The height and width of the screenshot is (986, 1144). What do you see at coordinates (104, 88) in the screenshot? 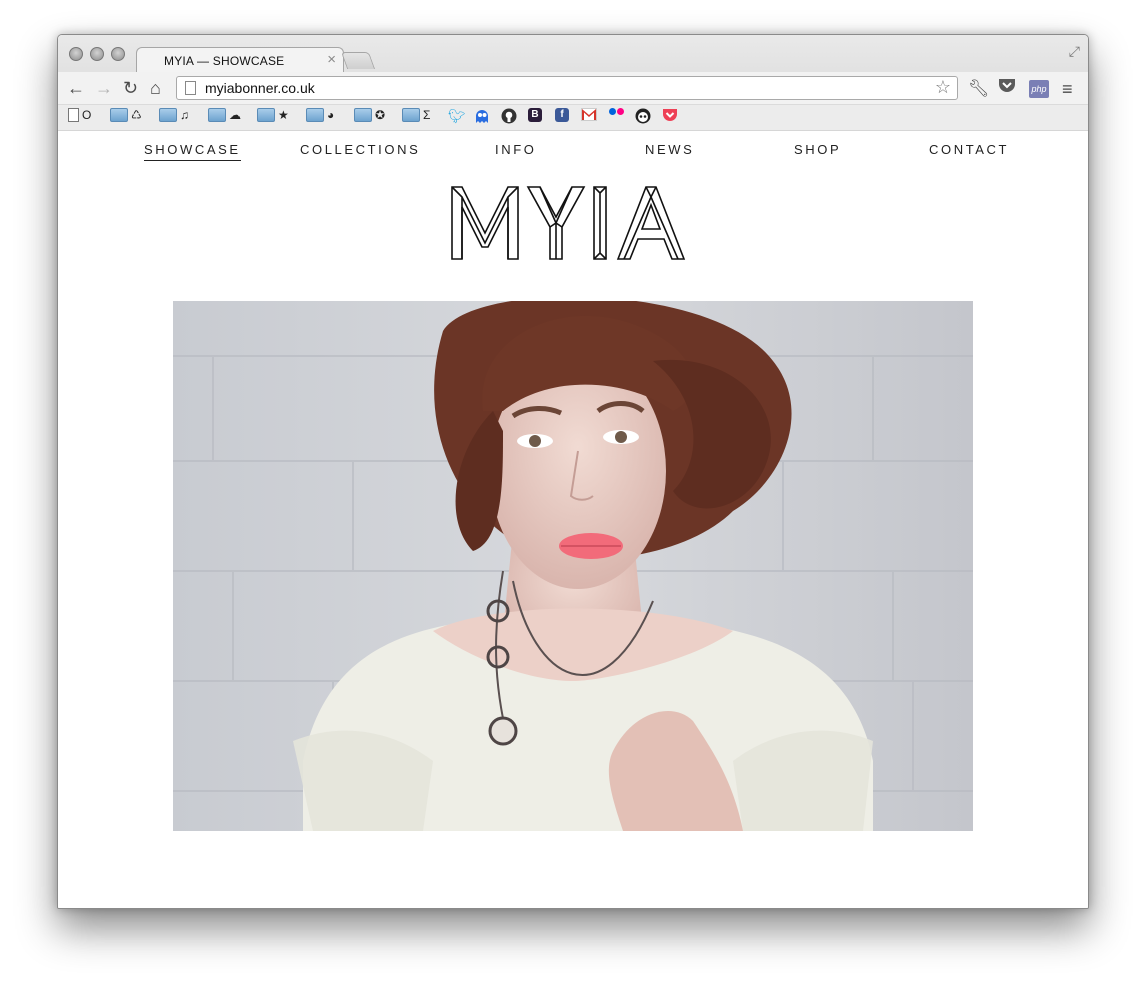
I see `forward-icon: →` at bounding box center [104, 88].